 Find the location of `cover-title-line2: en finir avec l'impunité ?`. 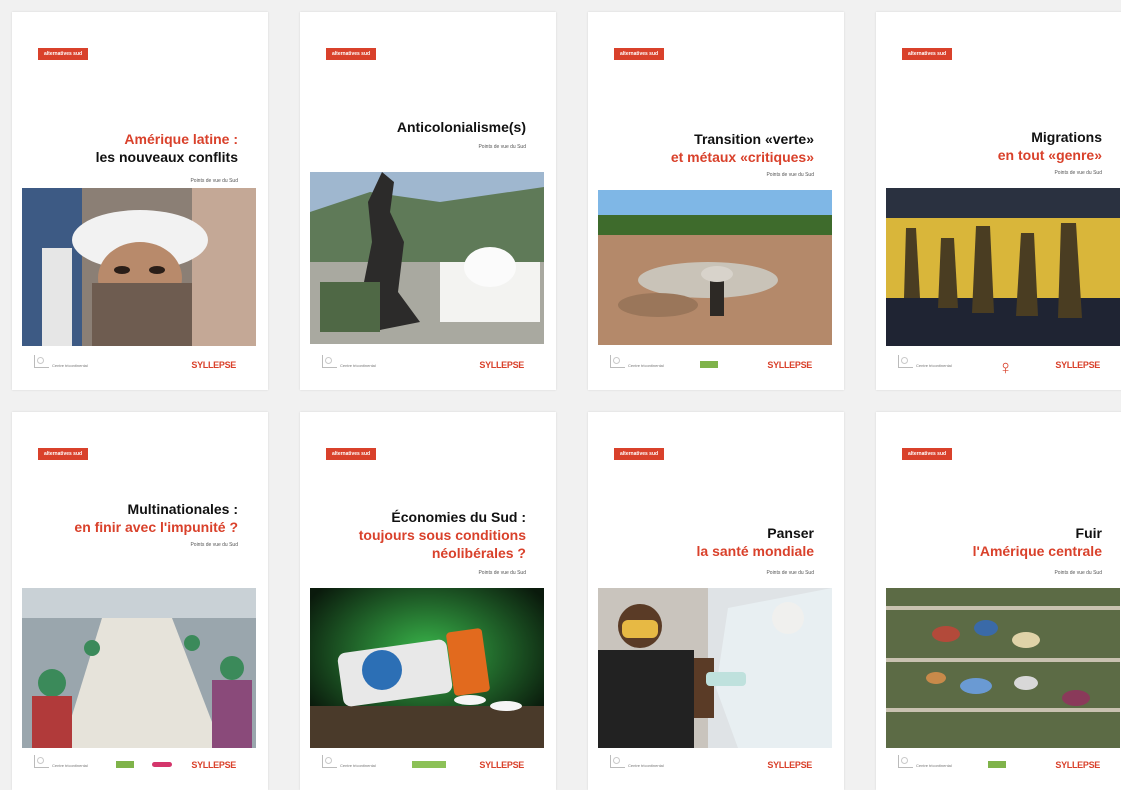

cover-title-line2: en finir avec l'impunité ? is located at coordinates (156, 527).